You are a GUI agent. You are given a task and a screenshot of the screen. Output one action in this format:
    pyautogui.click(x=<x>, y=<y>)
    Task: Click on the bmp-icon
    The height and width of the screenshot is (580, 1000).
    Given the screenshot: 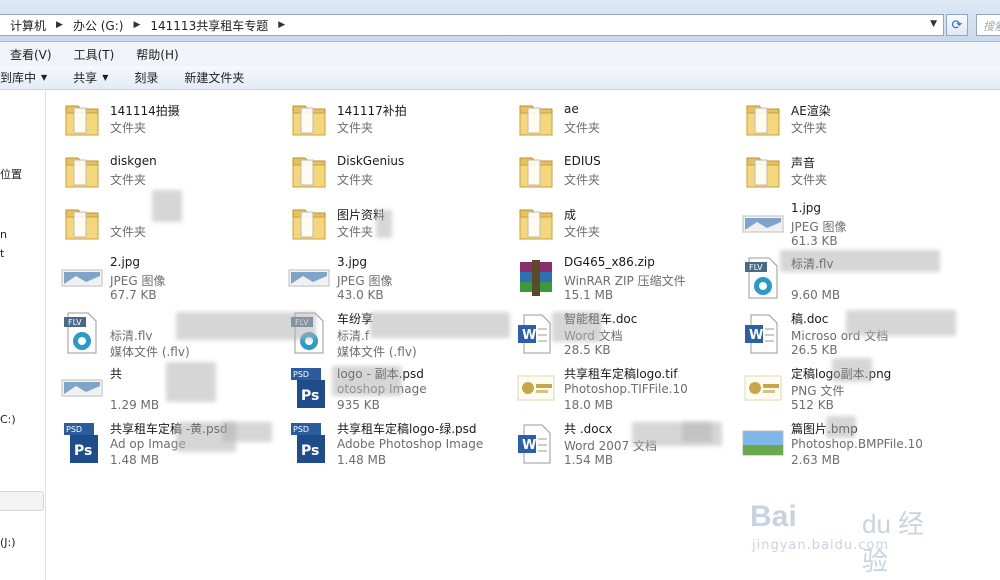 What is the action you would take?
    pyautogui.click(x=763, y=443)
    